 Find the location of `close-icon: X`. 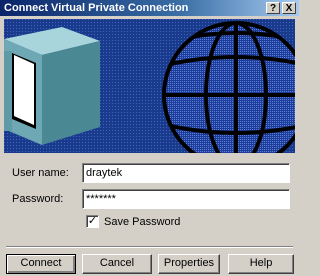

close-icon: X is located at coordinates (289, 8).